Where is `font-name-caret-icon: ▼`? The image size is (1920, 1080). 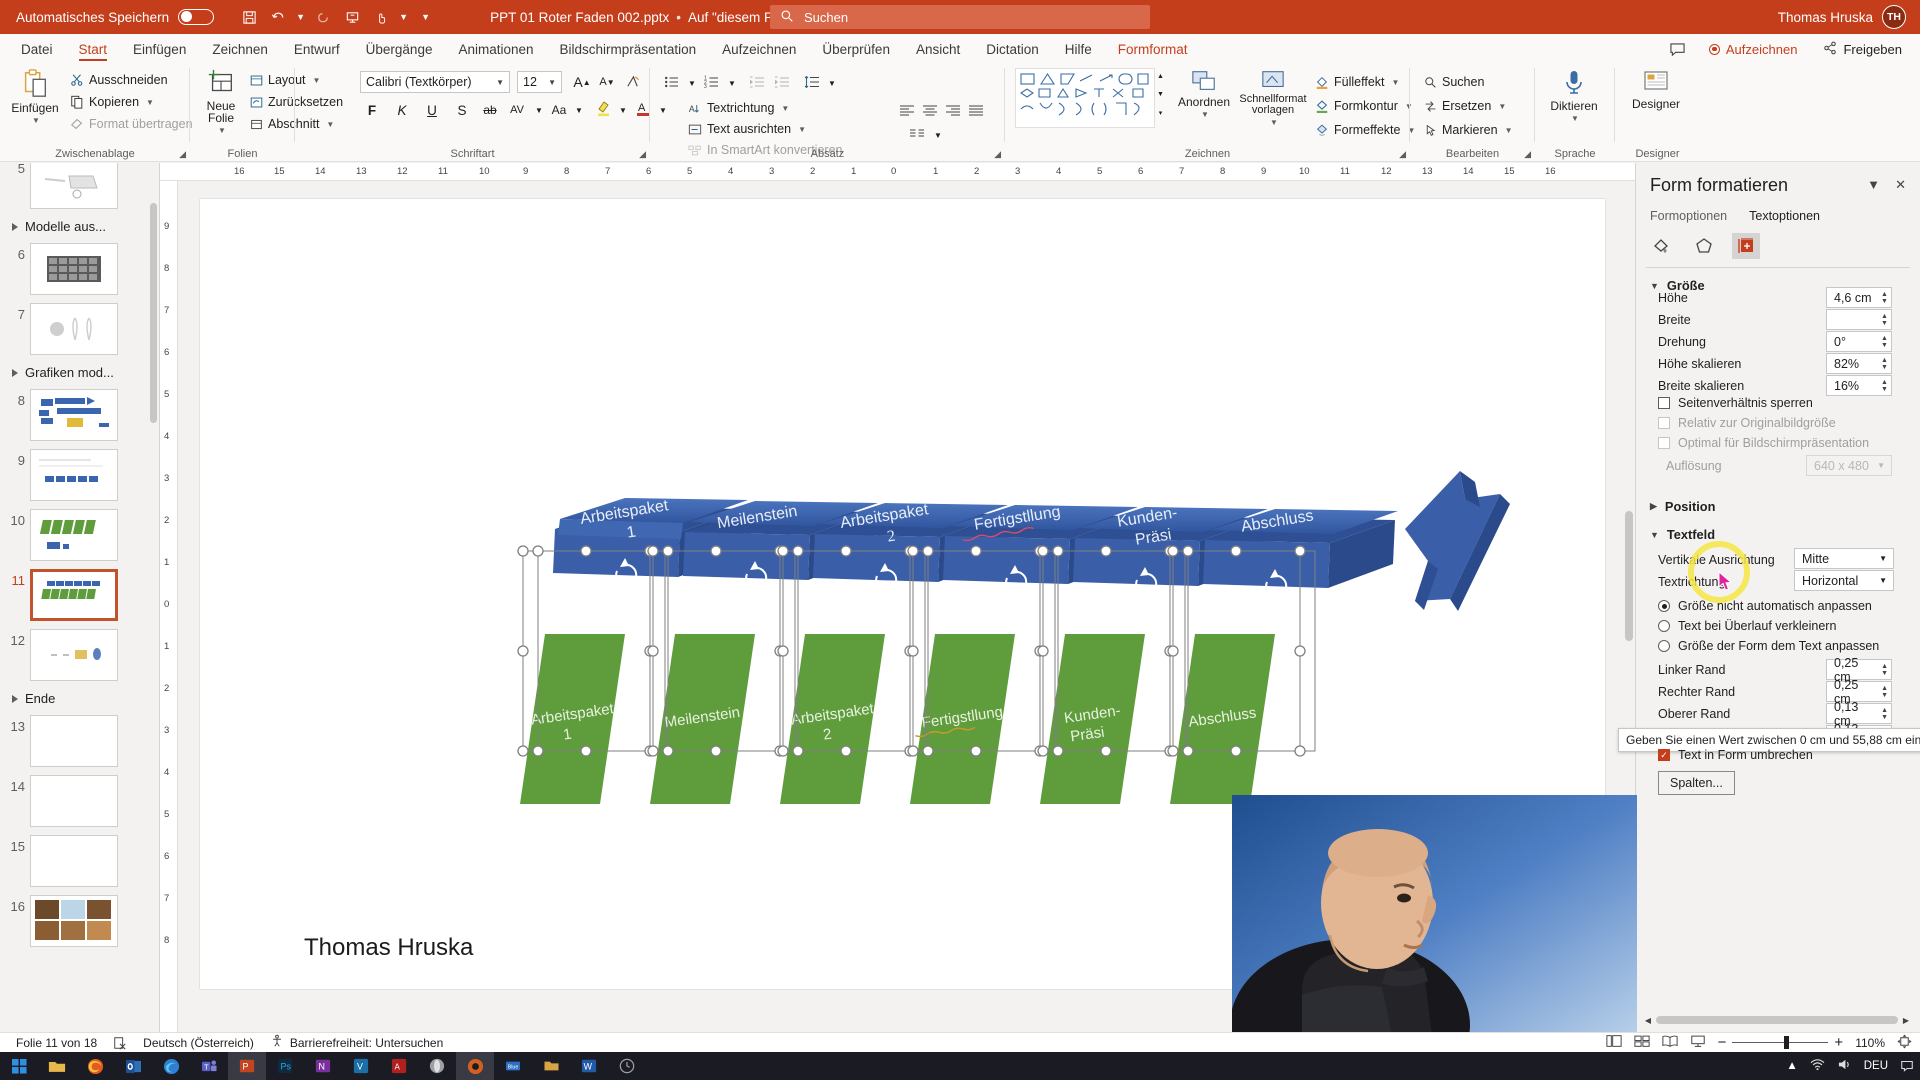 font-name-caret-icon: ▼ is located at coordinates (500, 82).